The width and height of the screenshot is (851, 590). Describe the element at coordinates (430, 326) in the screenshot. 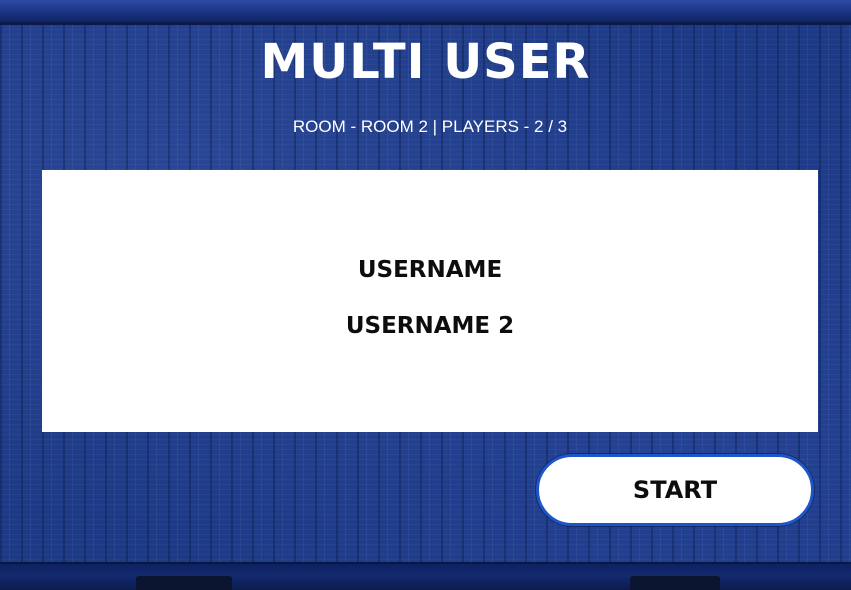

I see `player-name: USERNAME 2` at that location.